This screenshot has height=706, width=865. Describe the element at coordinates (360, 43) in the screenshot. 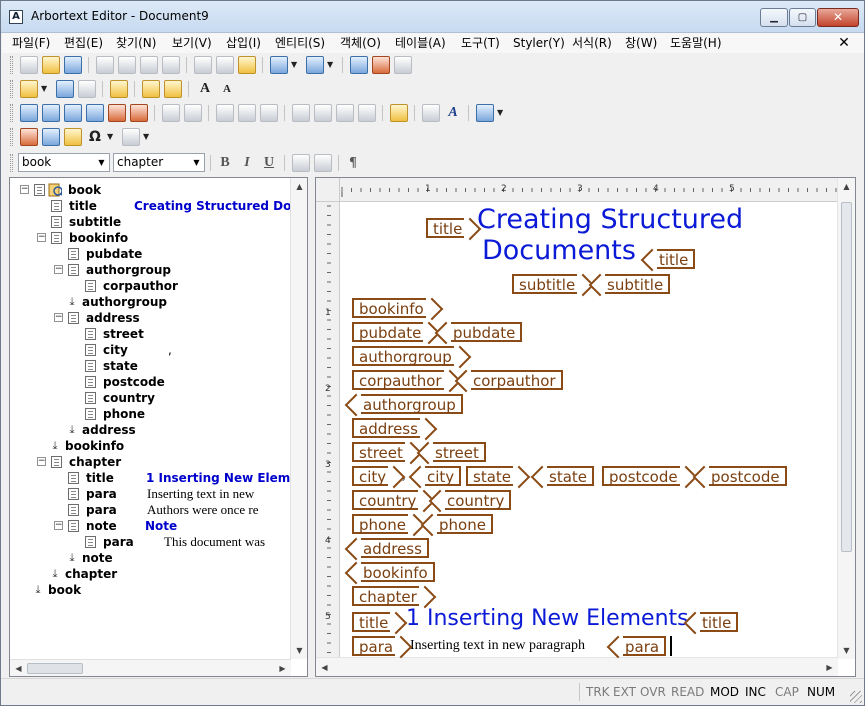

I see `menu-object: 객체(O)` at that location.